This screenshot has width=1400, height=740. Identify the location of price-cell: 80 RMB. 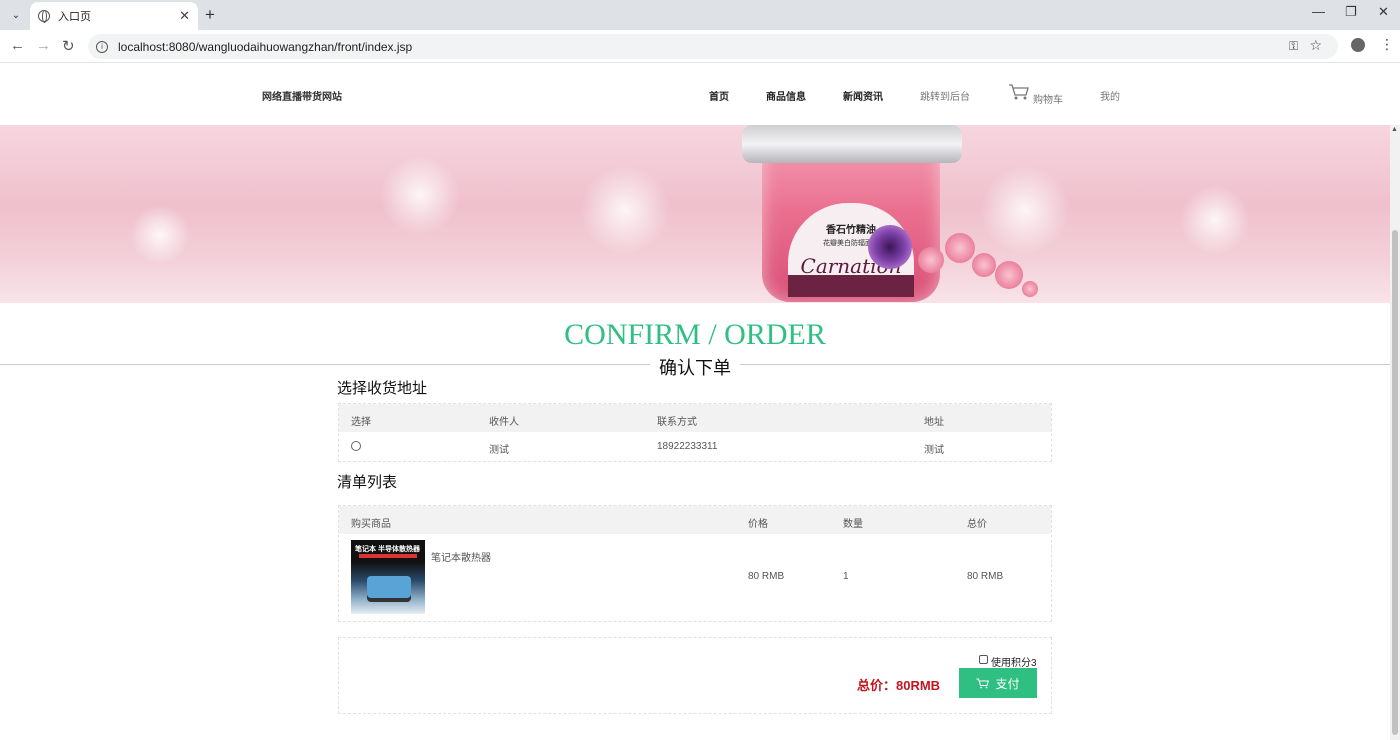
(766, 576).